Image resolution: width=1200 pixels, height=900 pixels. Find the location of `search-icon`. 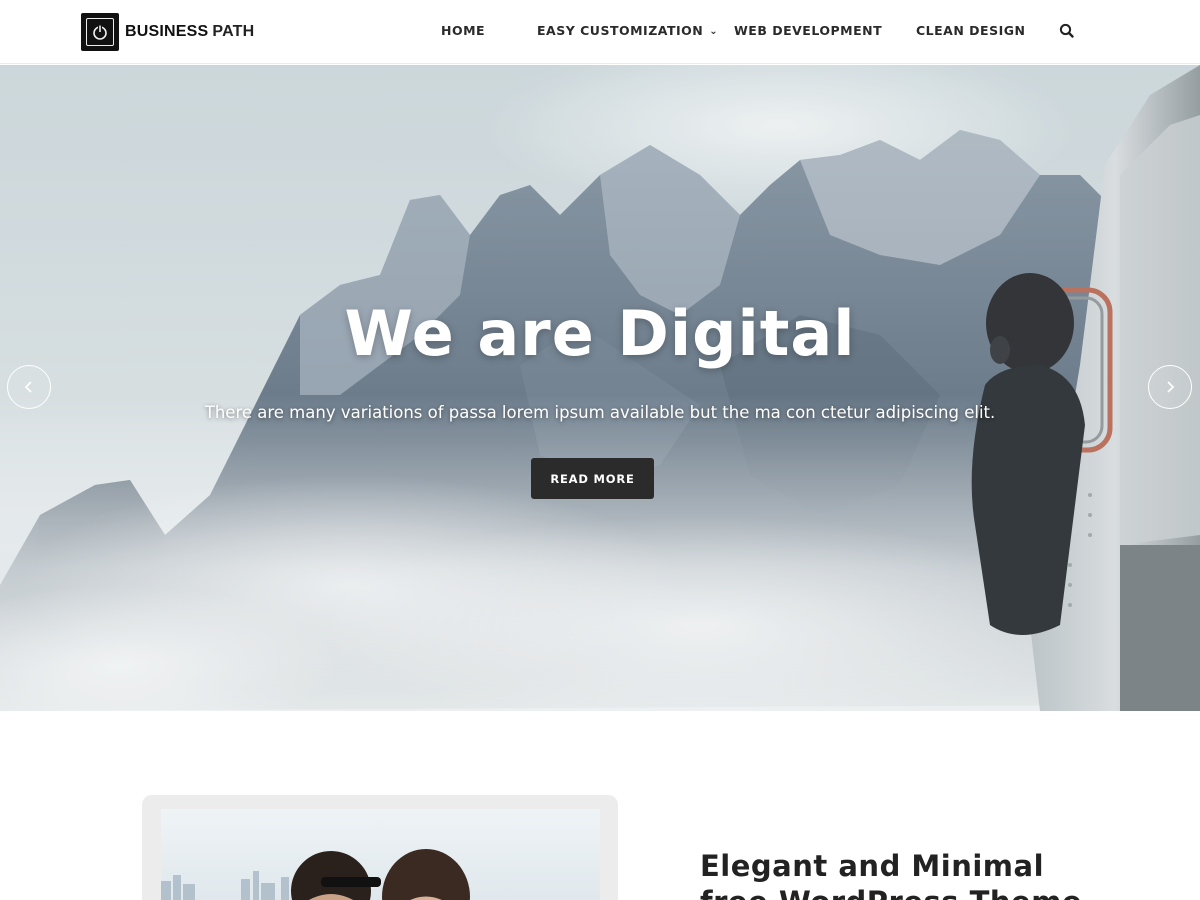

search-icon is located at coordinates (1067, 31).